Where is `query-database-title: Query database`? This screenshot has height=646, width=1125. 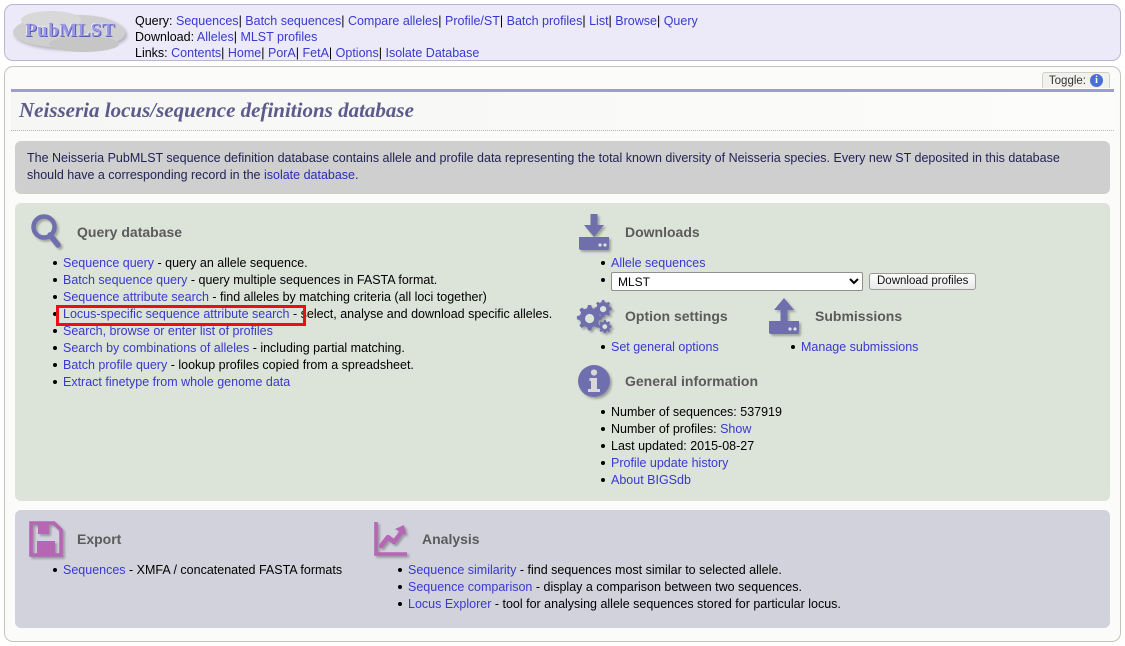 query-database-title: Query database is located at coordinates (130, 232).